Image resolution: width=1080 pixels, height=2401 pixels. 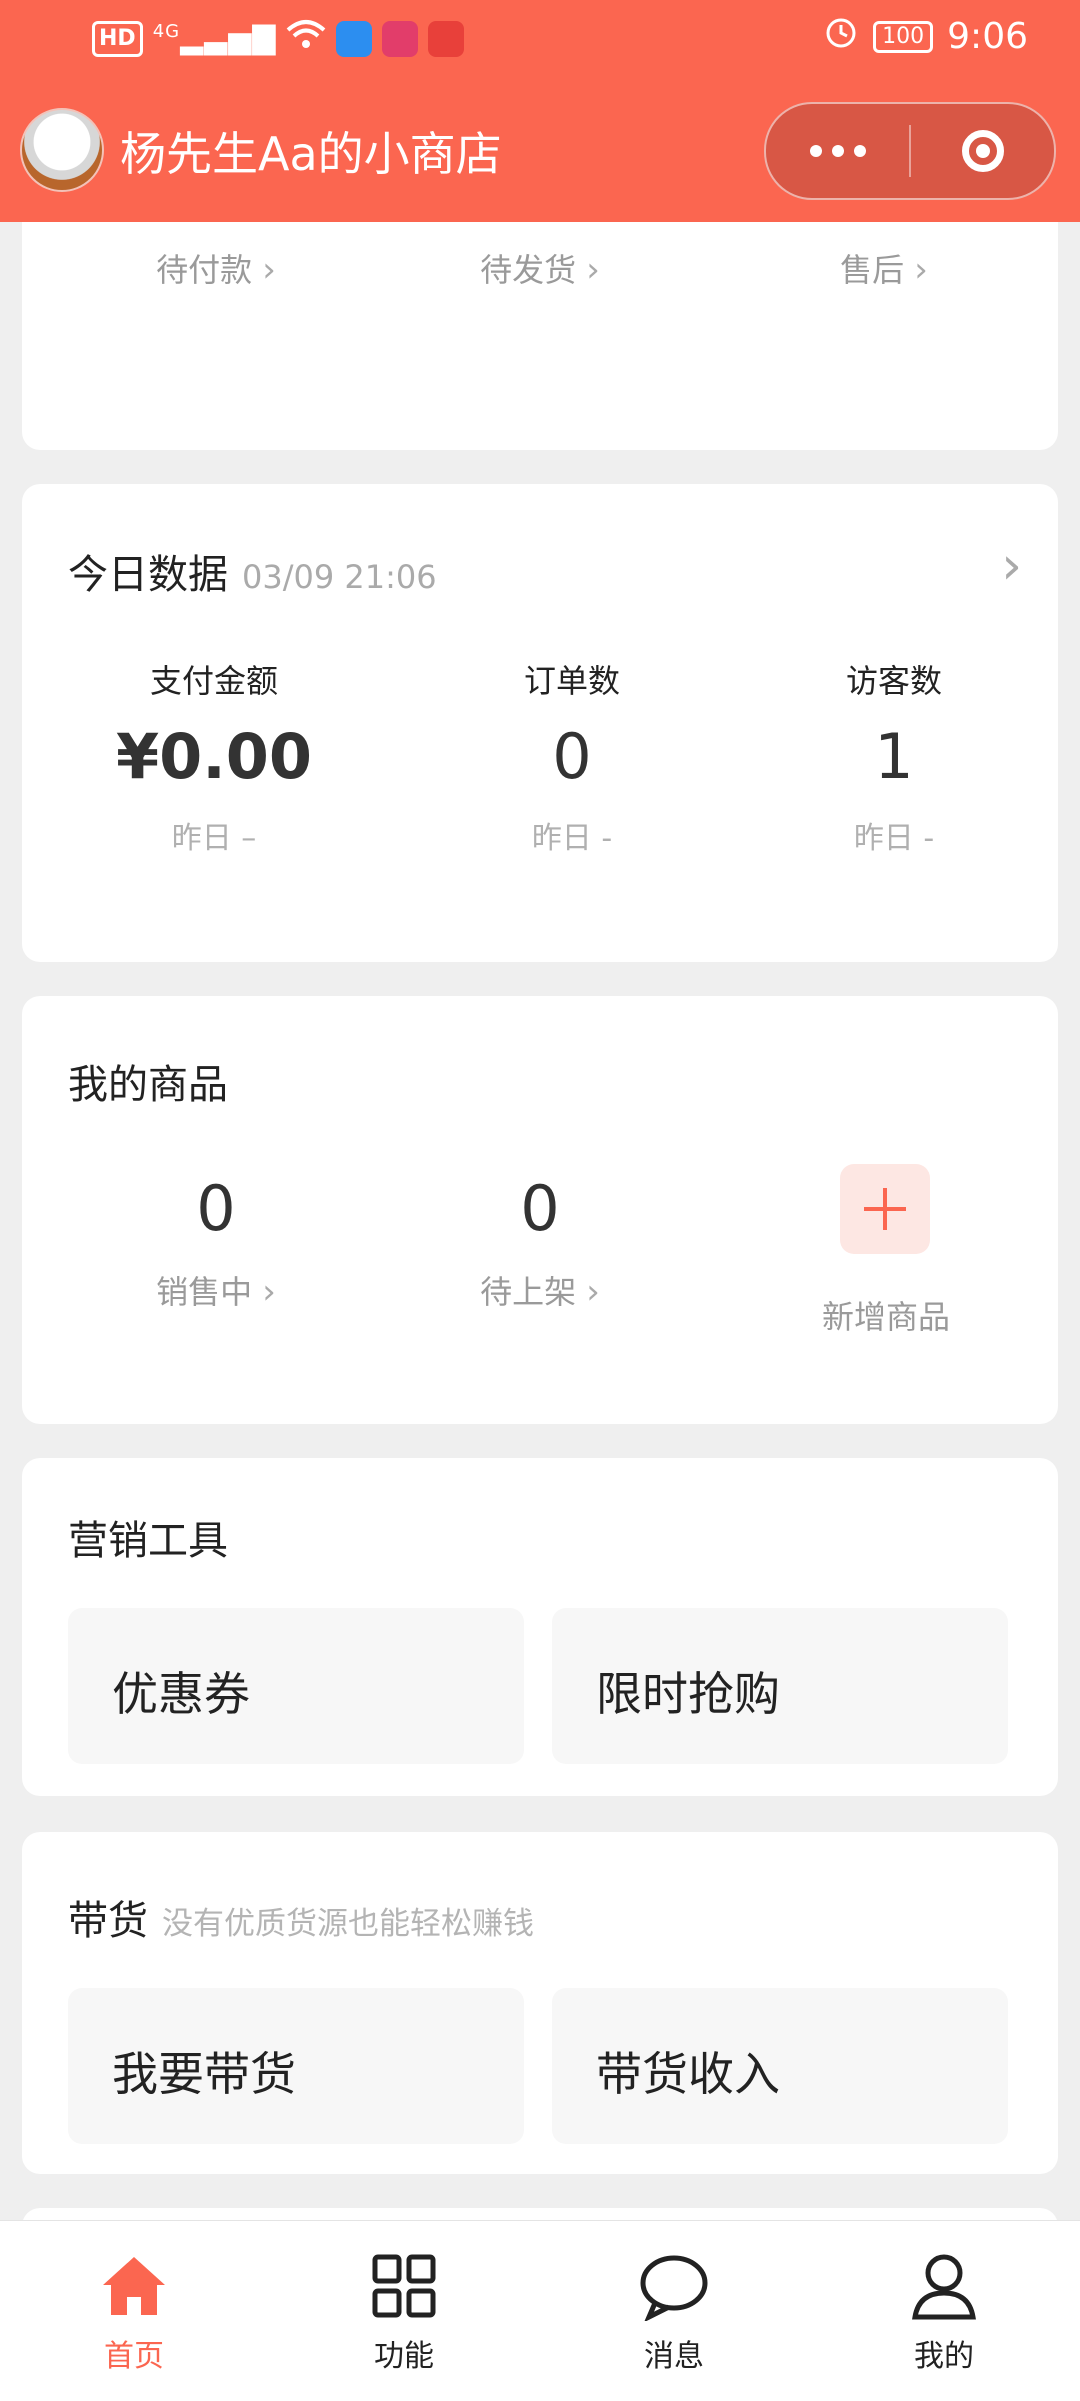 I want to click on bottom-tab-bar: 首页 功能 消息 我的, so click(x=540, y=2310).